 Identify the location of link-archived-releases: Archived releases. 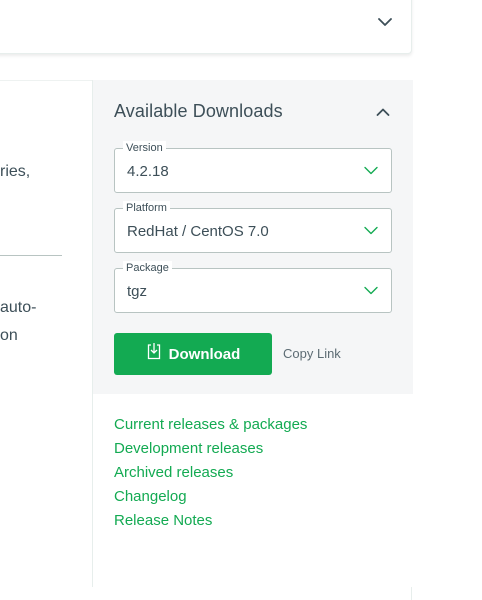
(210, 473).